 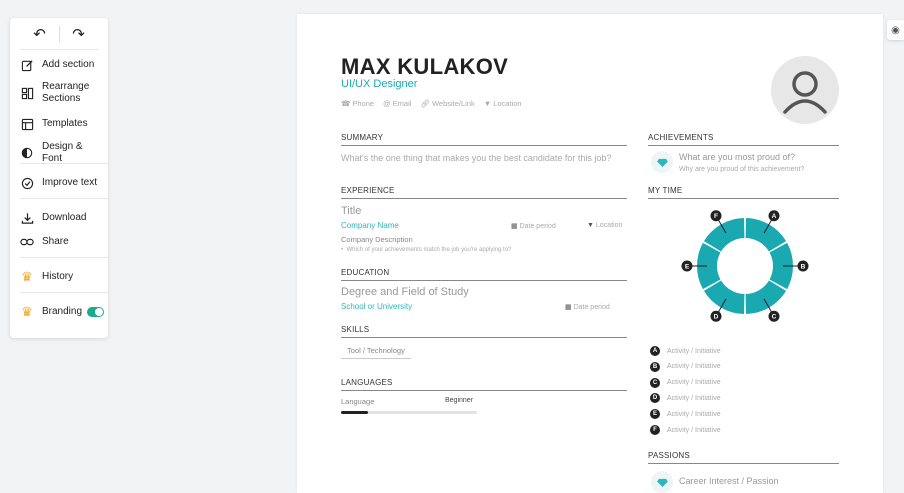 I want to click on contact-phone: ☎ Phone, so click(x=357, y=103).